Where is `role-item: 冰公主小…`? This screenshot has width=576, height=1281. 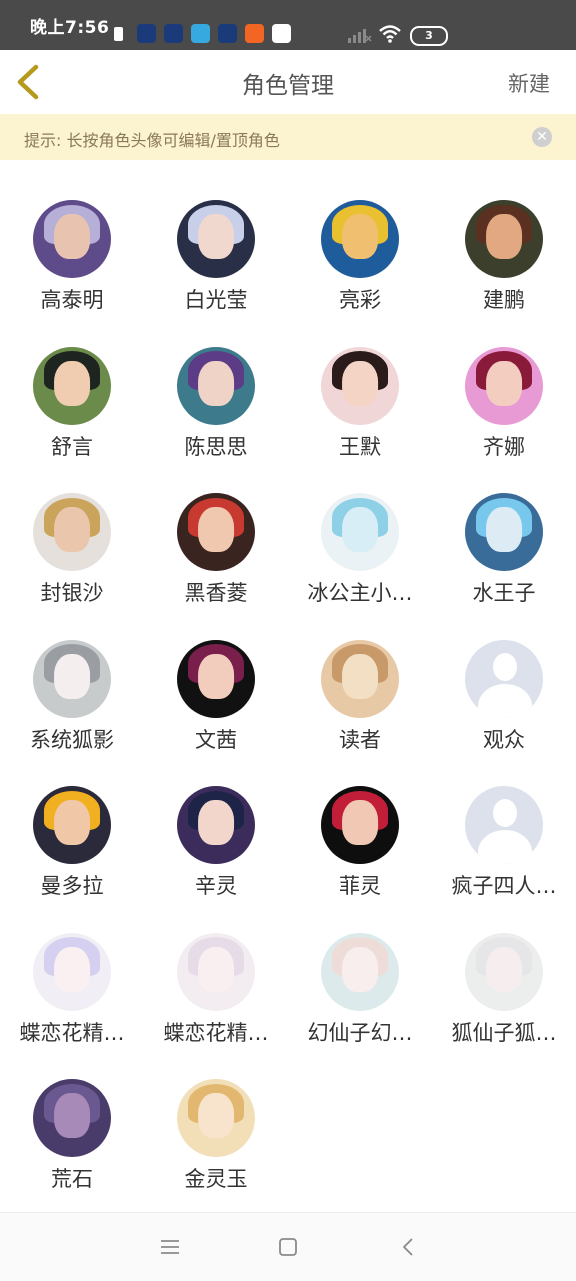 role-item: 冰公主小… is located at coordinates (360, 566).